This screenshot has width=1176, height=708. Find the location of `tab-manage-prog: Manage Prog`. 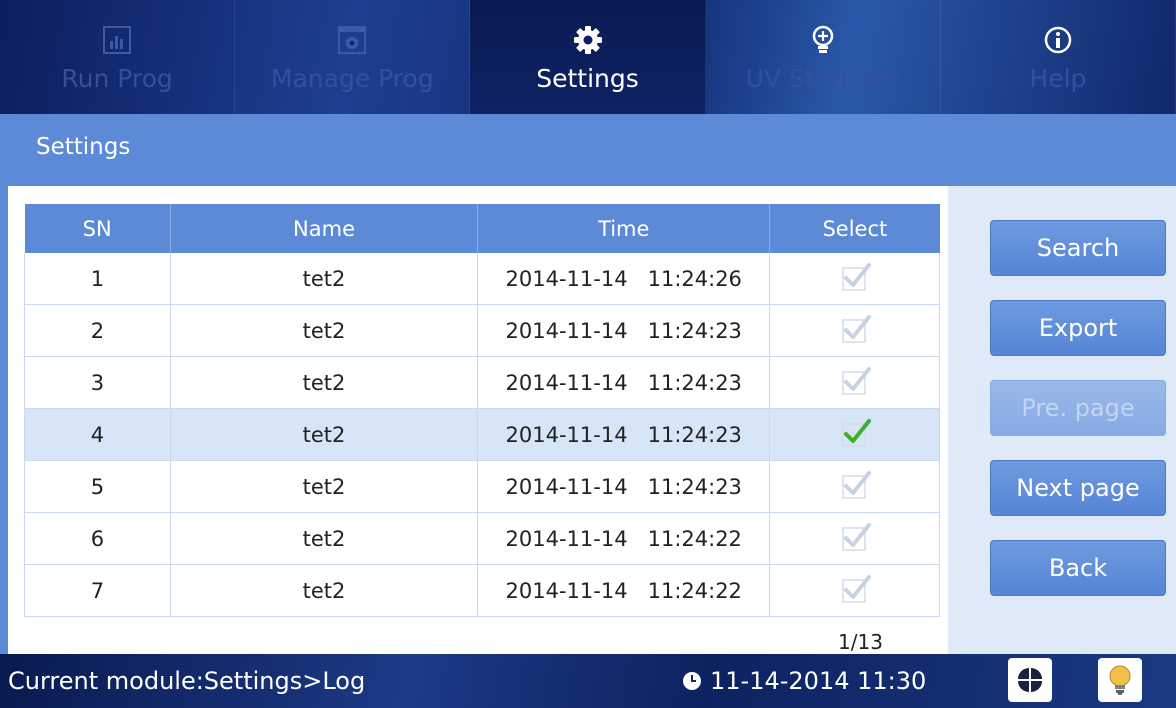

tab-manage-prog: Manage Prog is located at coordinates (353, 57).